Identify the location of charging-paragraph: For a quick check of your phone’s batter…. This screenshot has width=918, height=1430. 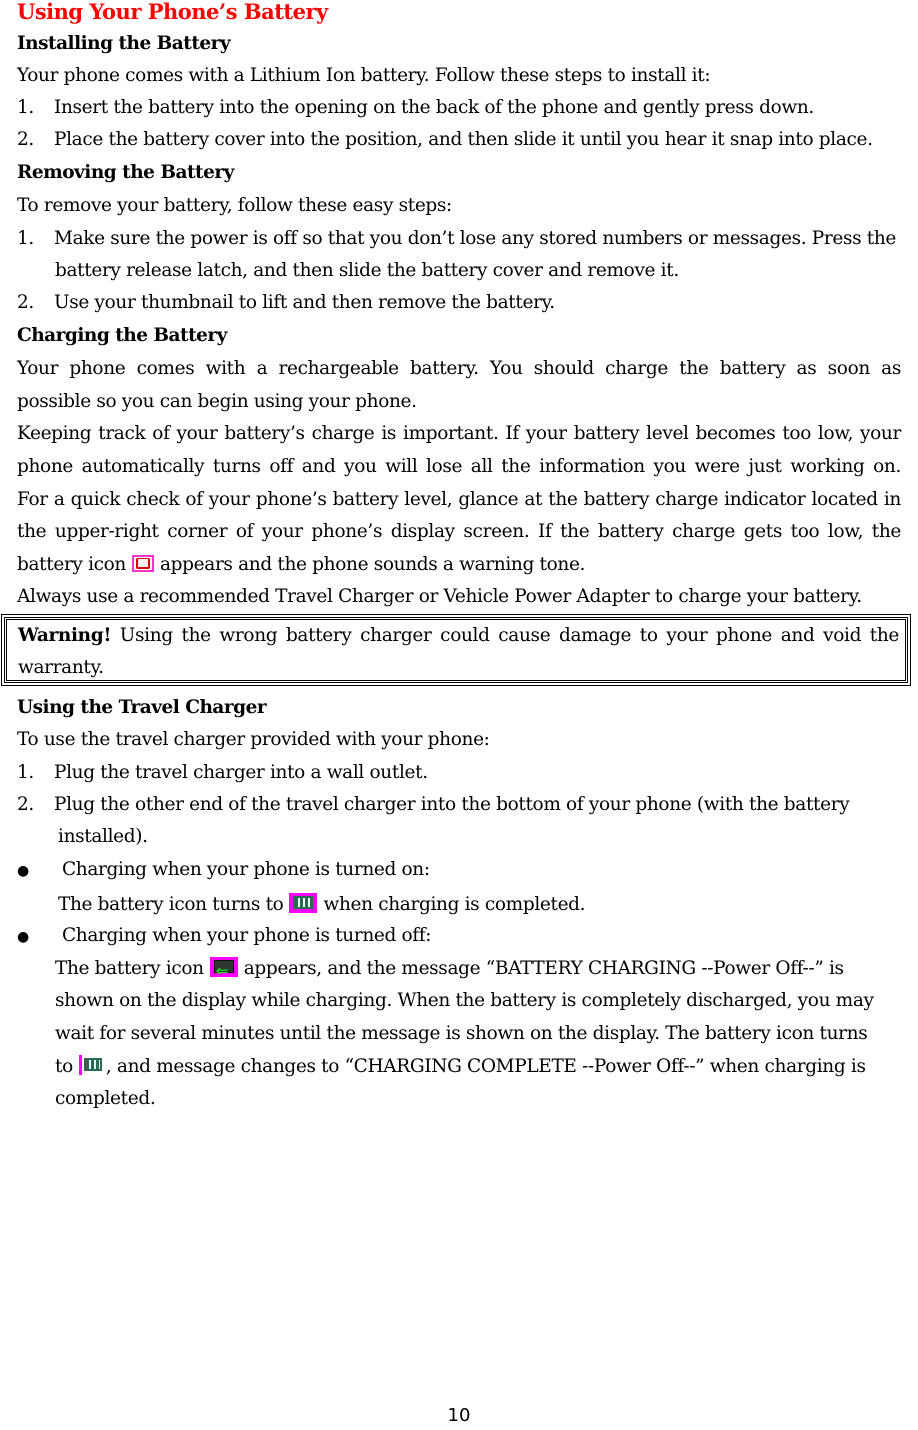
(459, 499).